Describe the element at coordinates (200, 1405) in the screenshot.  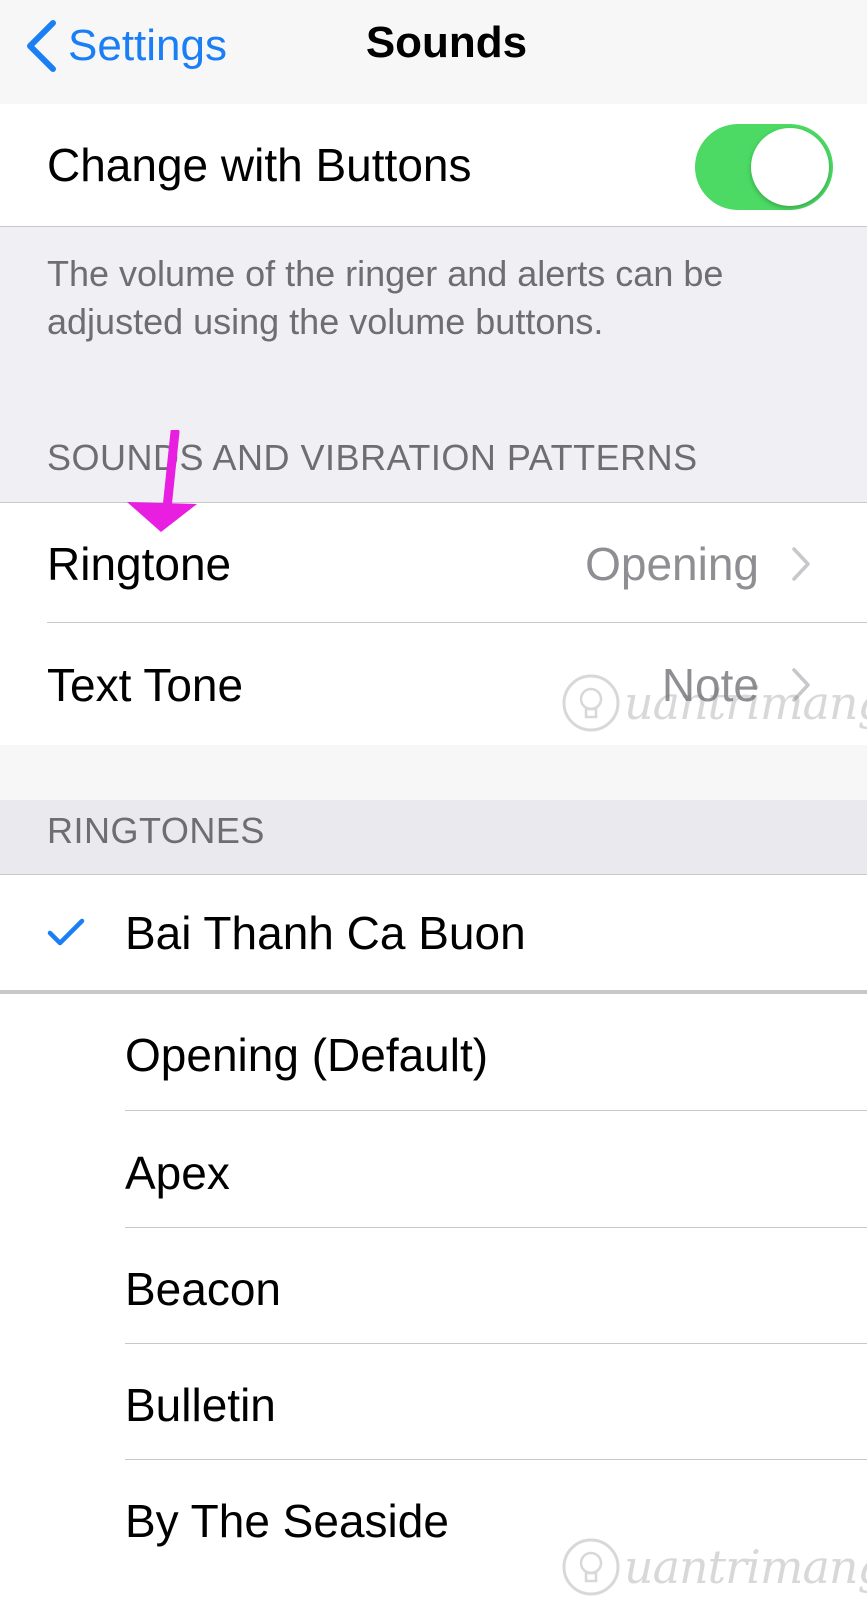
I see `ringtone-list-item: Bulletin` at that location.